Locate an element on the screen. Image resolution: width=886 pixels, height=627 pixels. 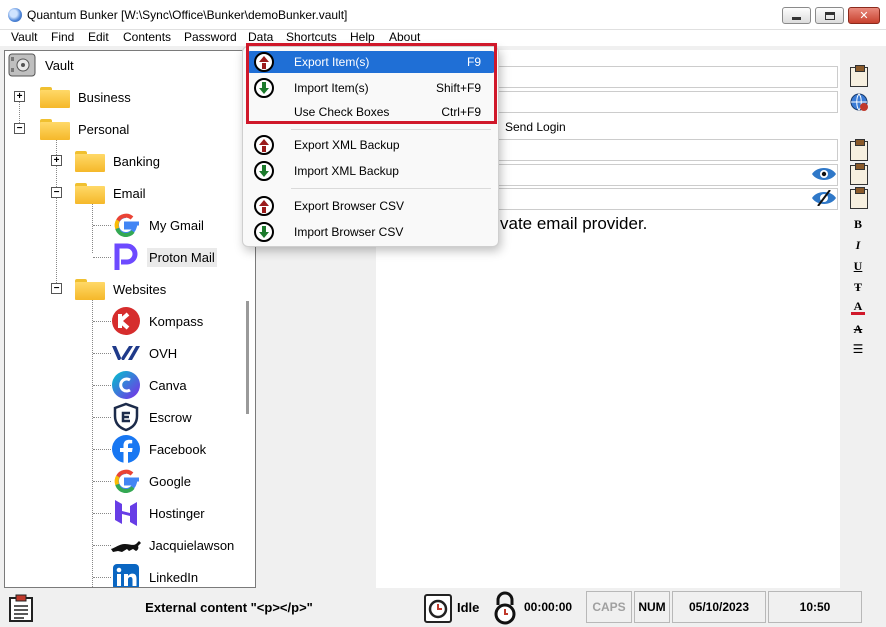
status-time: 10:50 is located at coordinates (815, 607).